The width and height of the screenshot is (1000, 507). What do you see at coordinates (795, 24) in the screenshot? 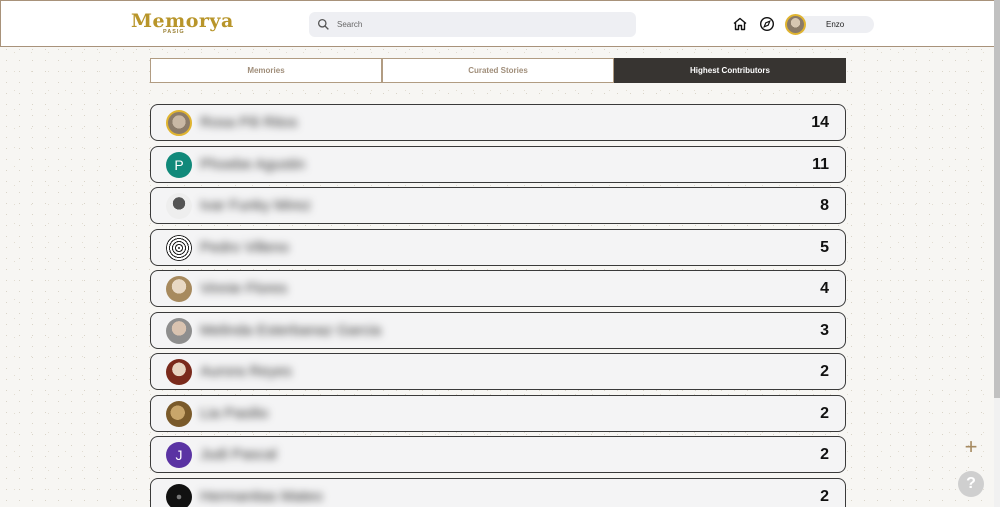
I see `user-avatar` at bounding box center [795, 24].